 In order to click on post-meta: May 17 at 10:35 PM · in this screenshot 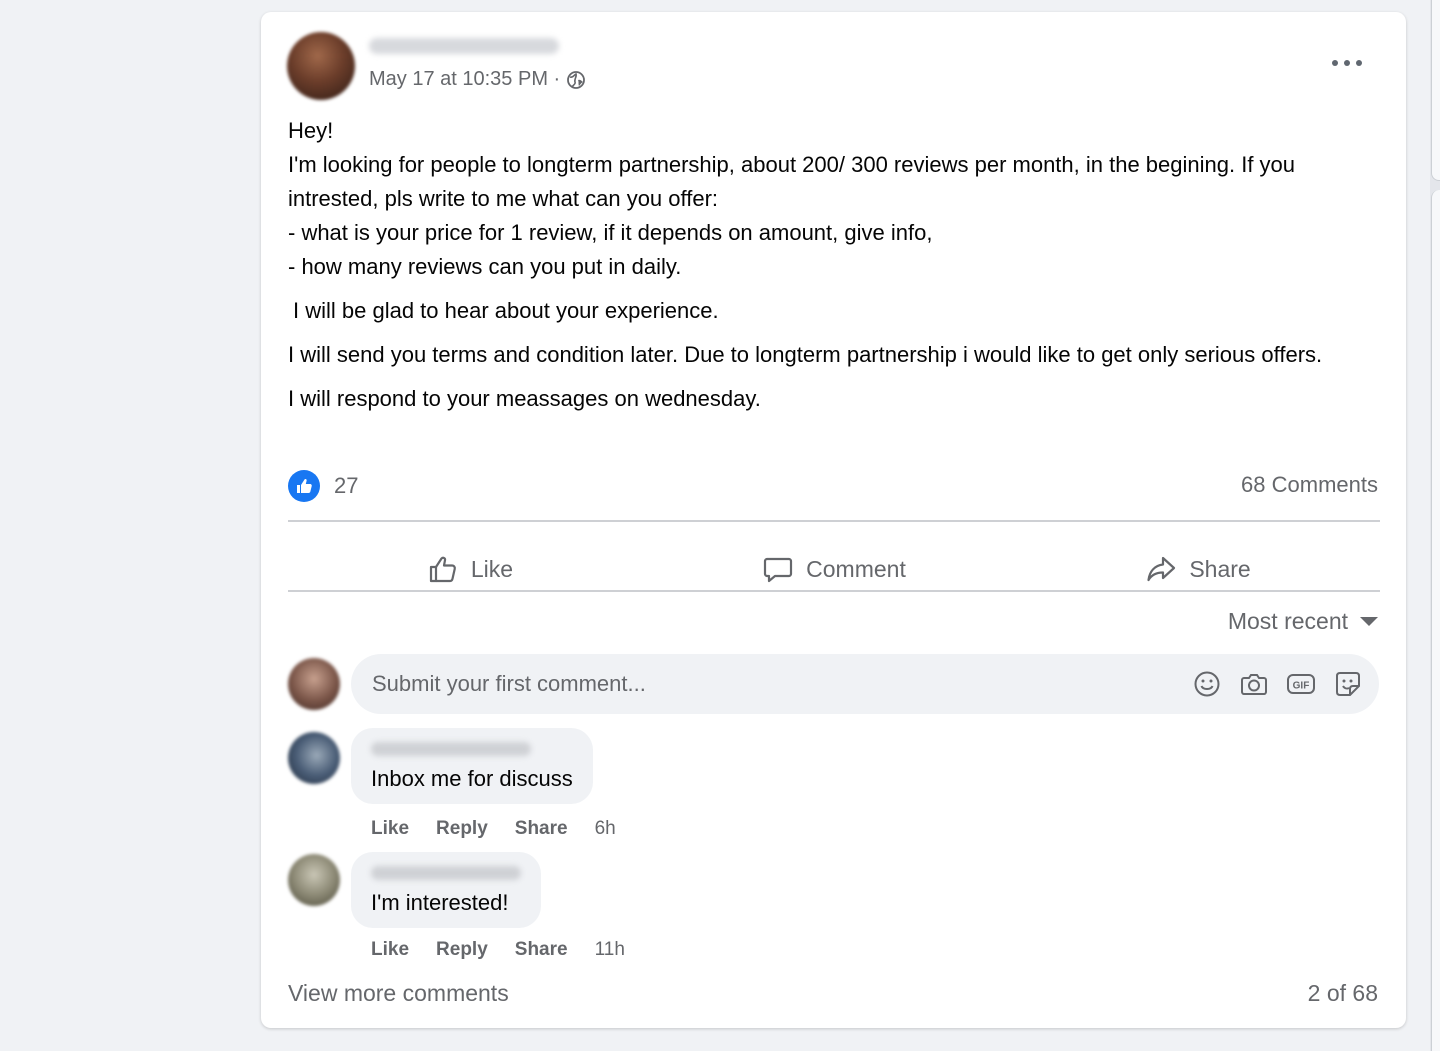, I will do `click(477, 79)`.